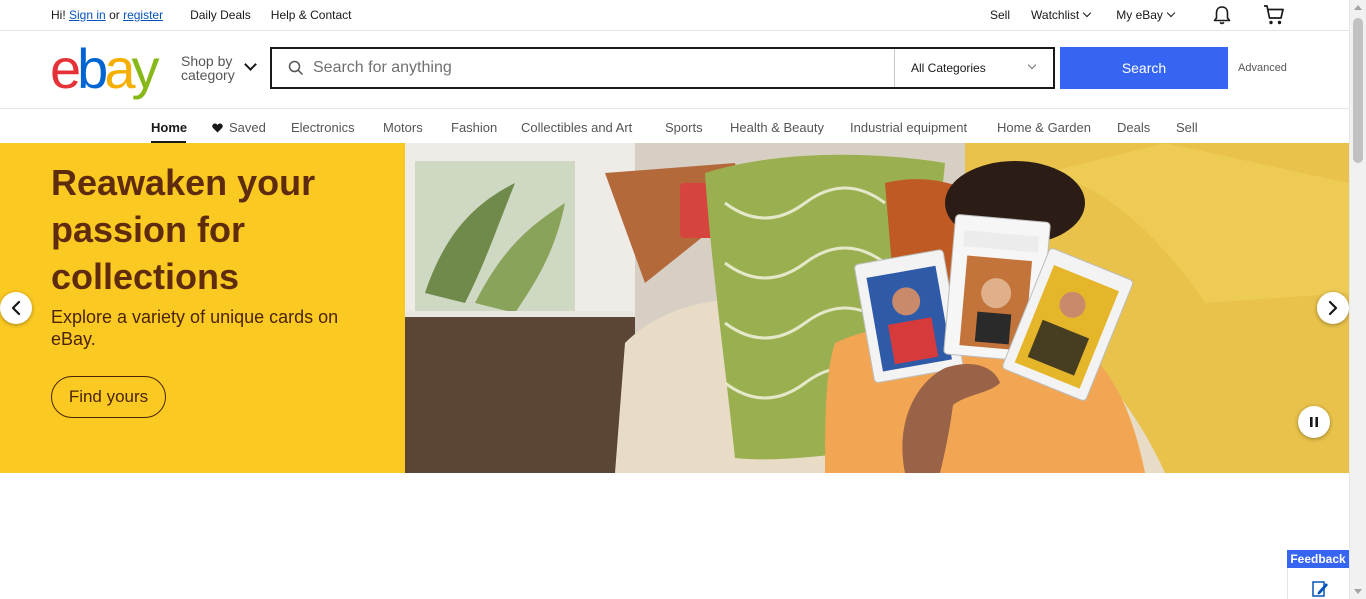  What do you see at coordinates (220, 15) in the screenshot?
I see `daily-deals-link: Daily Deals` at bounding box center [220, 15].